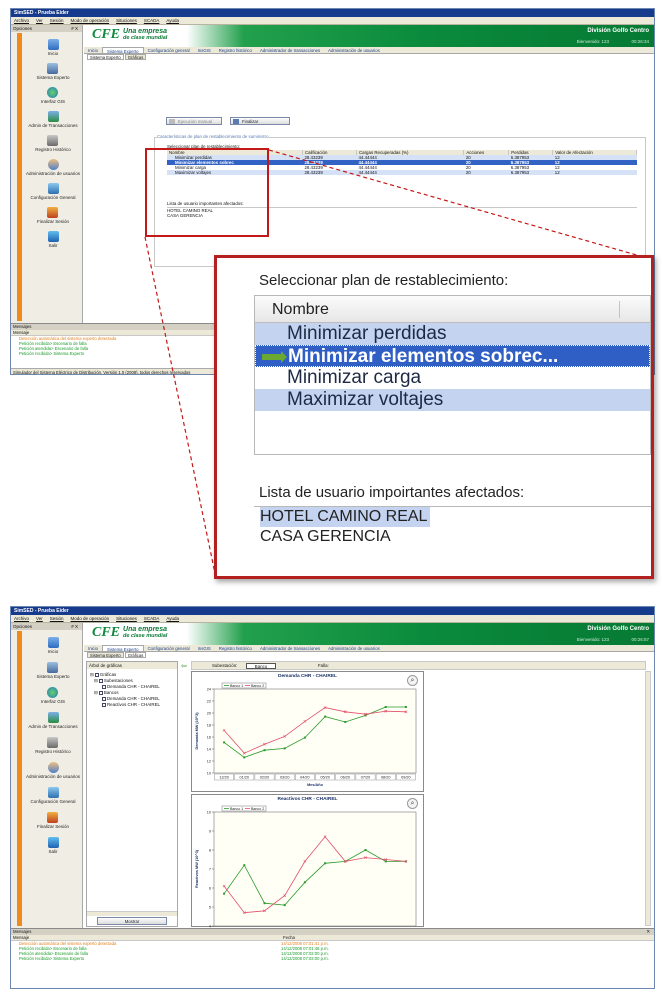 Image resolution: width=662 pixels, height=994 pixels. What do you see at coordinates (640, 639) in the screenshot?
I see `clock: 00:26:57` at bounding box center [640, 639].